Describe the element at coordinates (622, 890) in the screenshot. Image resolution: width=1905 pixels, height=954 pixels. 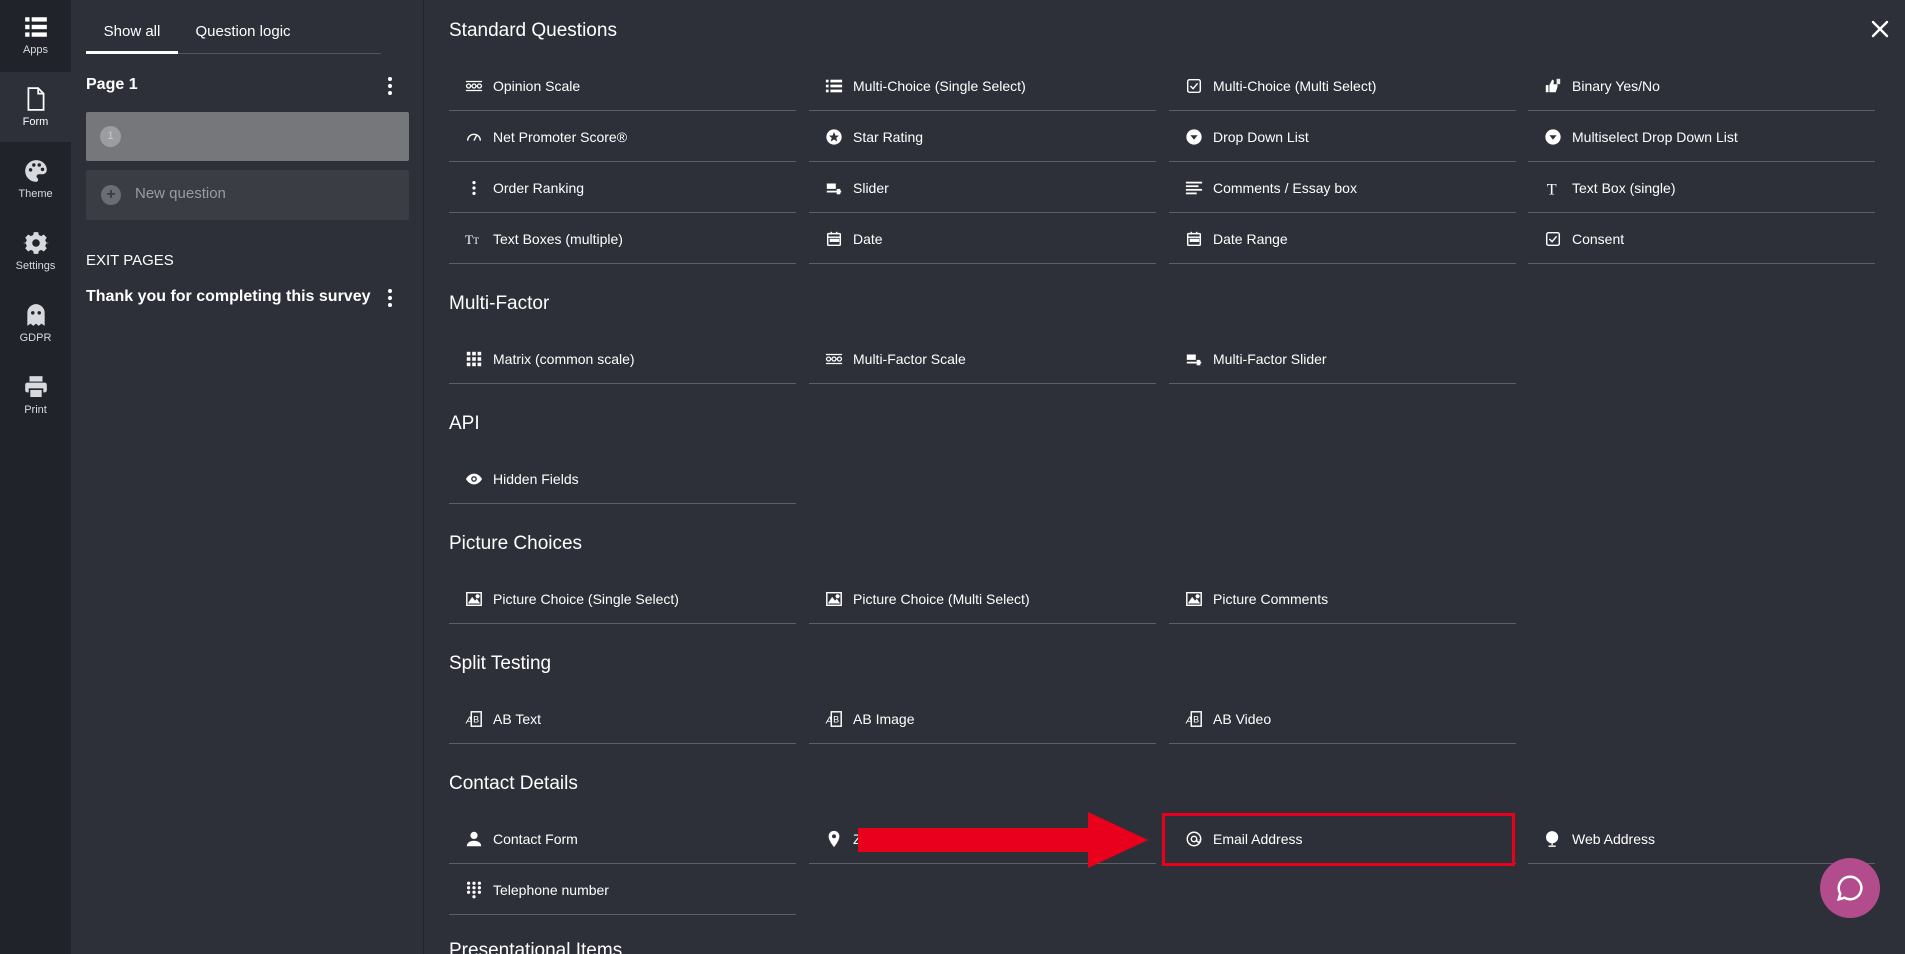
I see `question-type-telephone-number: Telephone number` at that location.